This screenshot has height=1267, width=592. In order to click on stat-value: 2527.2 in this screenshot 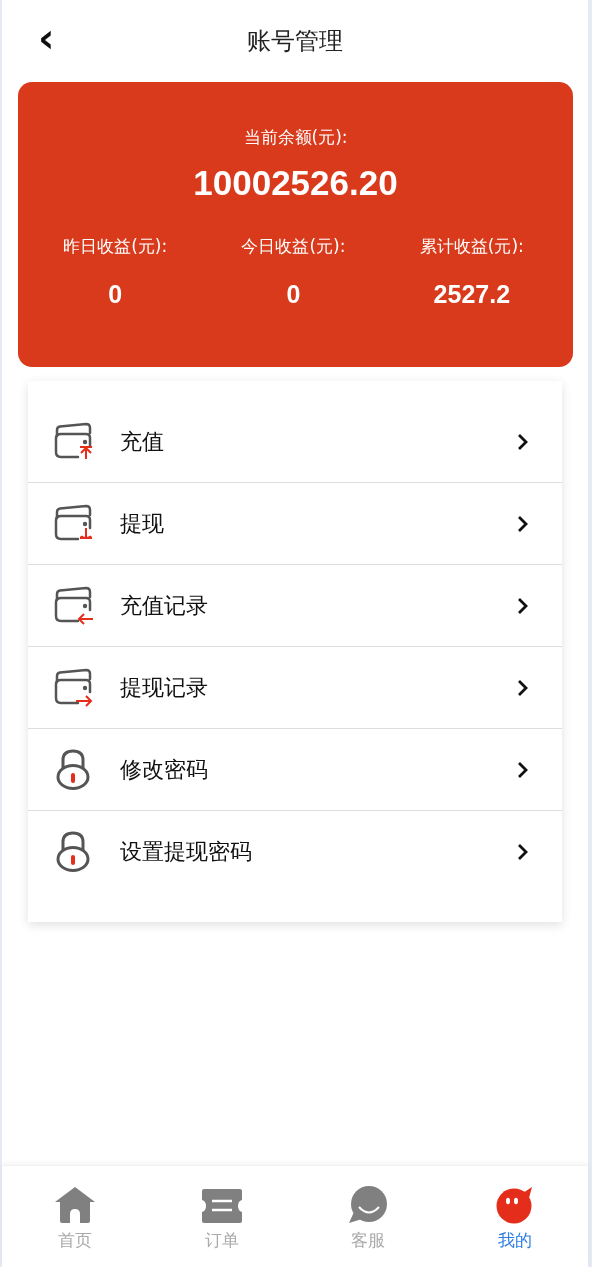, I will do `click(472, 294)`.